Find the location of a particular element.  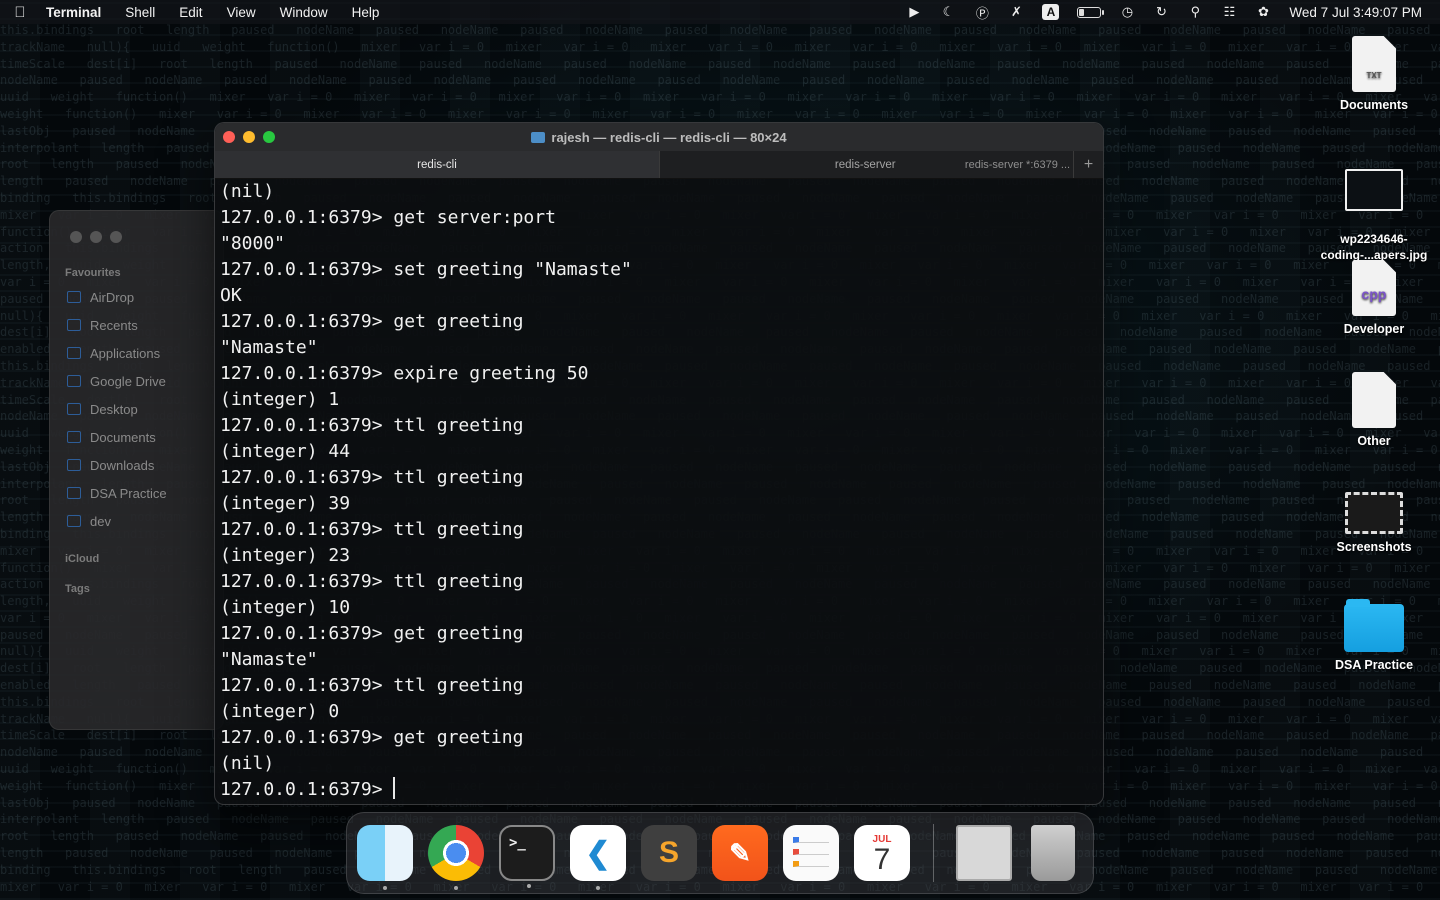

dock-reminders-icon is located at coordinates (811, 853).